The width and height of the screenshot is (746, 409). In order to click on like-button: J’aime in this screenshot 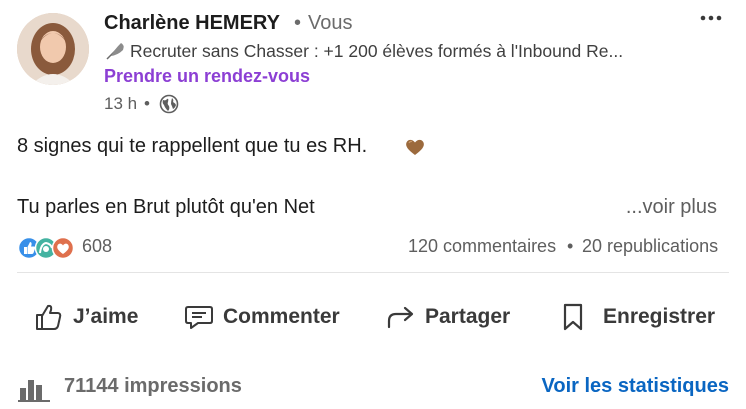, I will do `click(85, 317)`.